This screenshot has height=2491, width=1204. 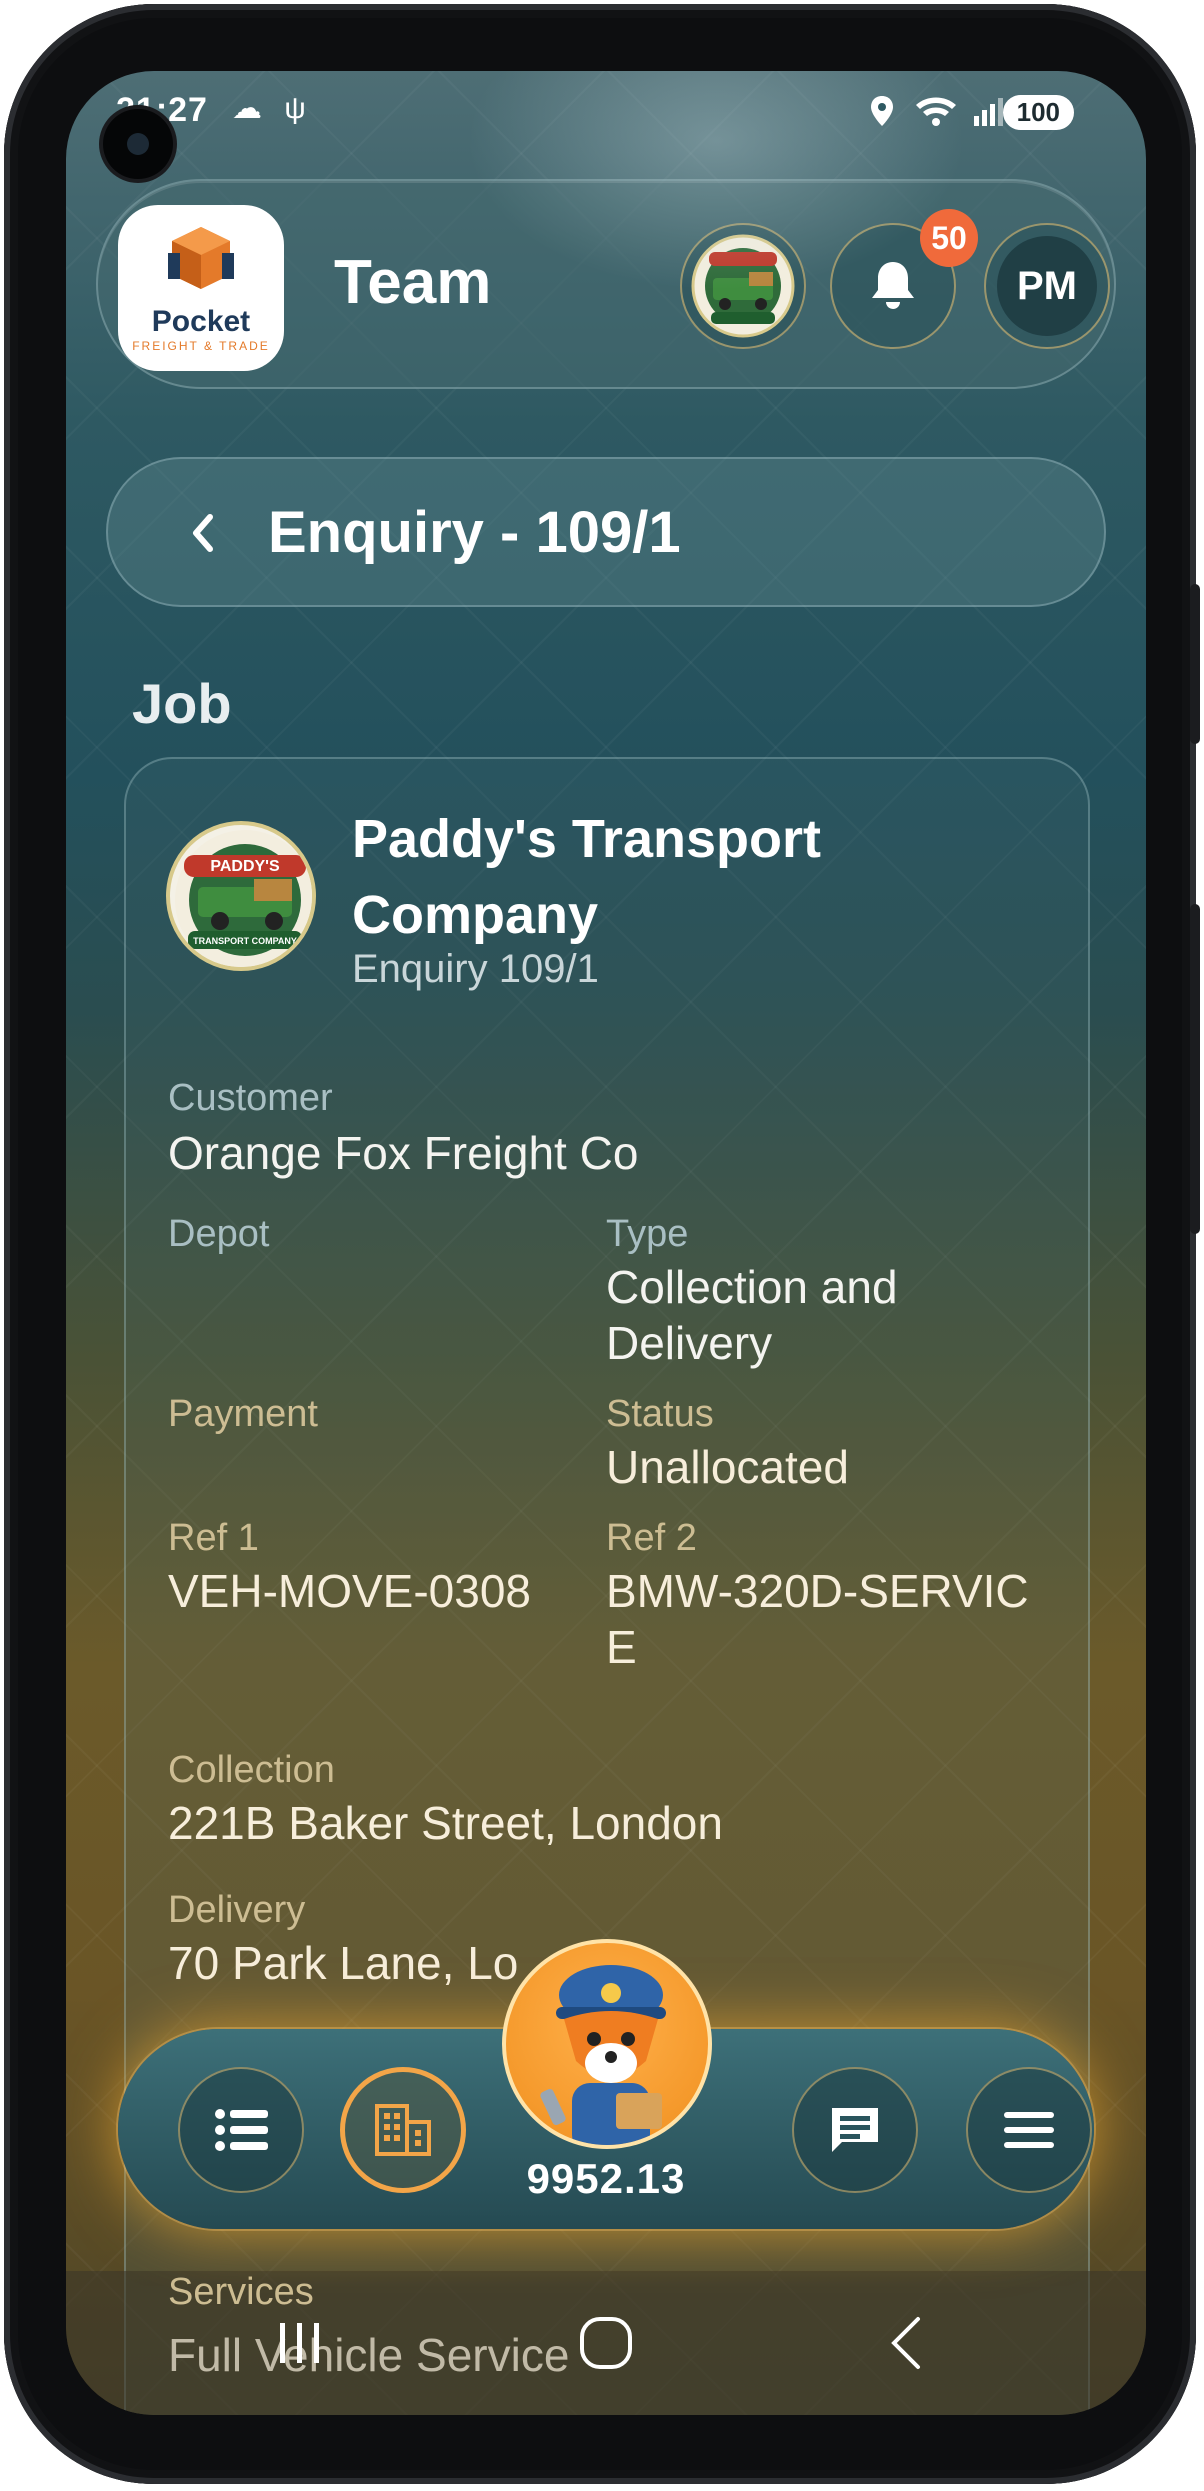 I want to click on ref2-value: BMW-320D-SERVIC E, so click(x=817, y=1619).